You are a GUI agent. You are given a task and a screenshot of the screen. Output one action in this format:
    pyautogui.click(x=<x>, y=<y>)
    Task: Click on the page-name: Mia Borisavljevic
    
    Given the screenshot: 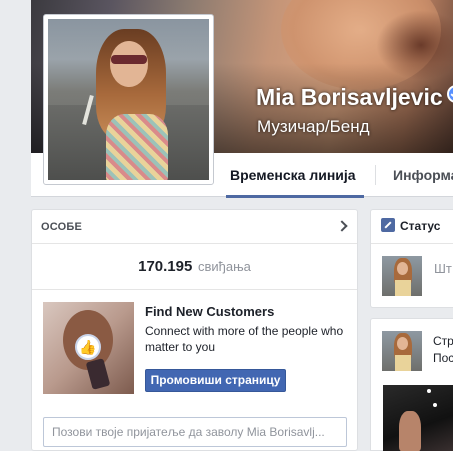 What is the action you would take?
    pyautogui.click(x=354, y=97)
    